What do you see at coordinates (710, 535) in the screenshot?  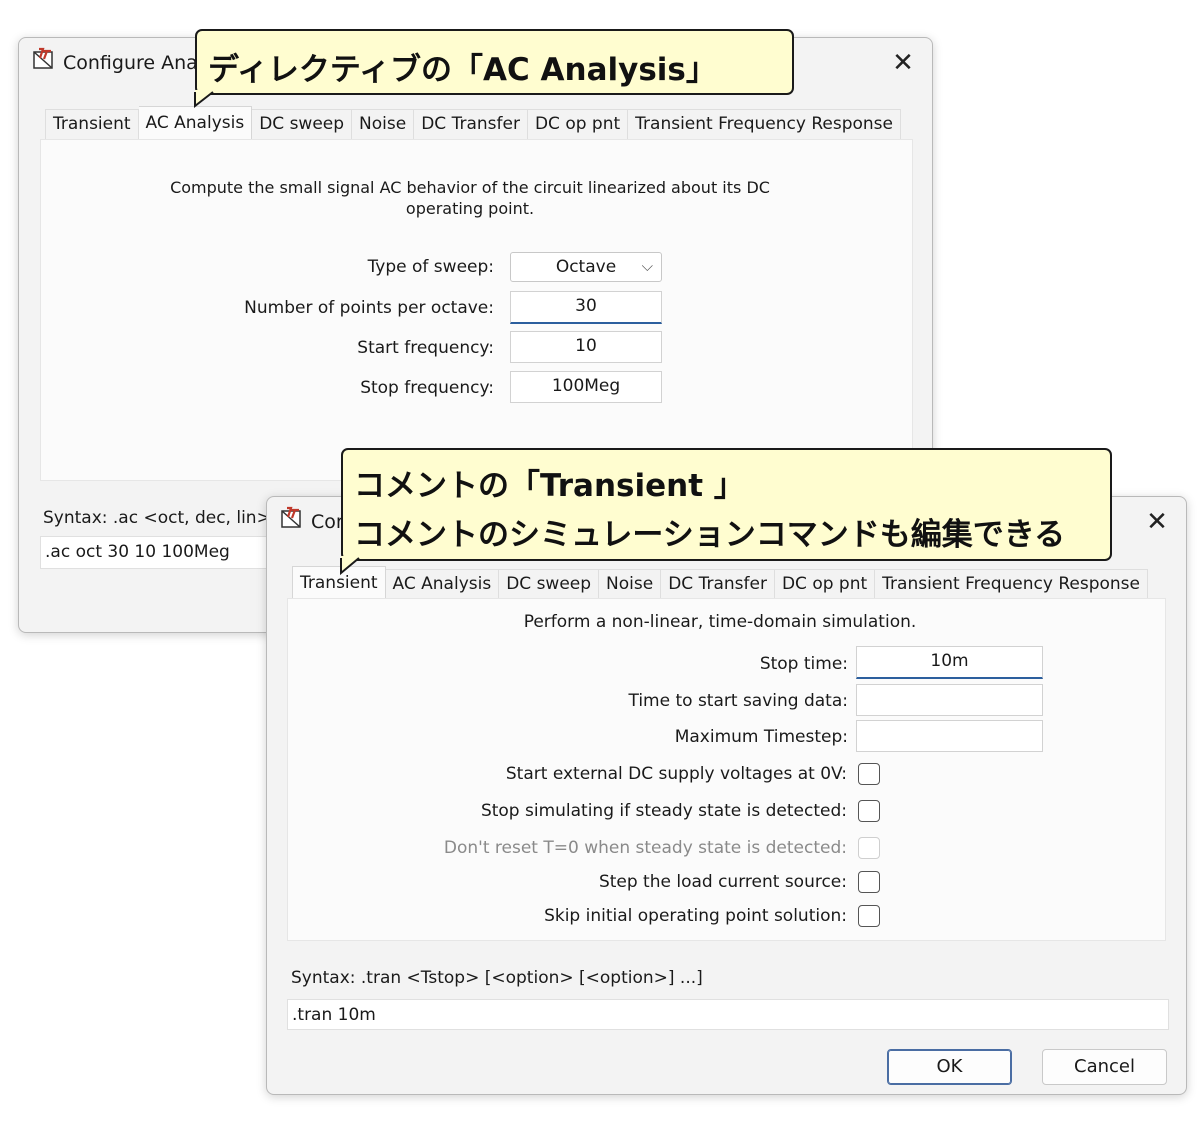 I see `comment-callout-line-2: コメントのシミュレーションコマンドも編集できる` at bounding box center [710, 535].